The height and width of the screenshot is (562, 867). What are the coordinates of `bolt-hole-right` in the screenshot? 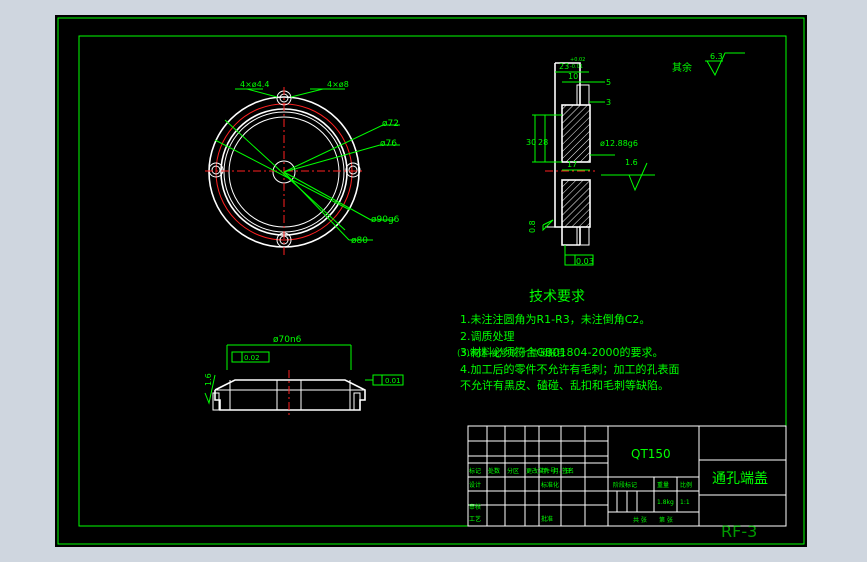 It's located at (353, 170).